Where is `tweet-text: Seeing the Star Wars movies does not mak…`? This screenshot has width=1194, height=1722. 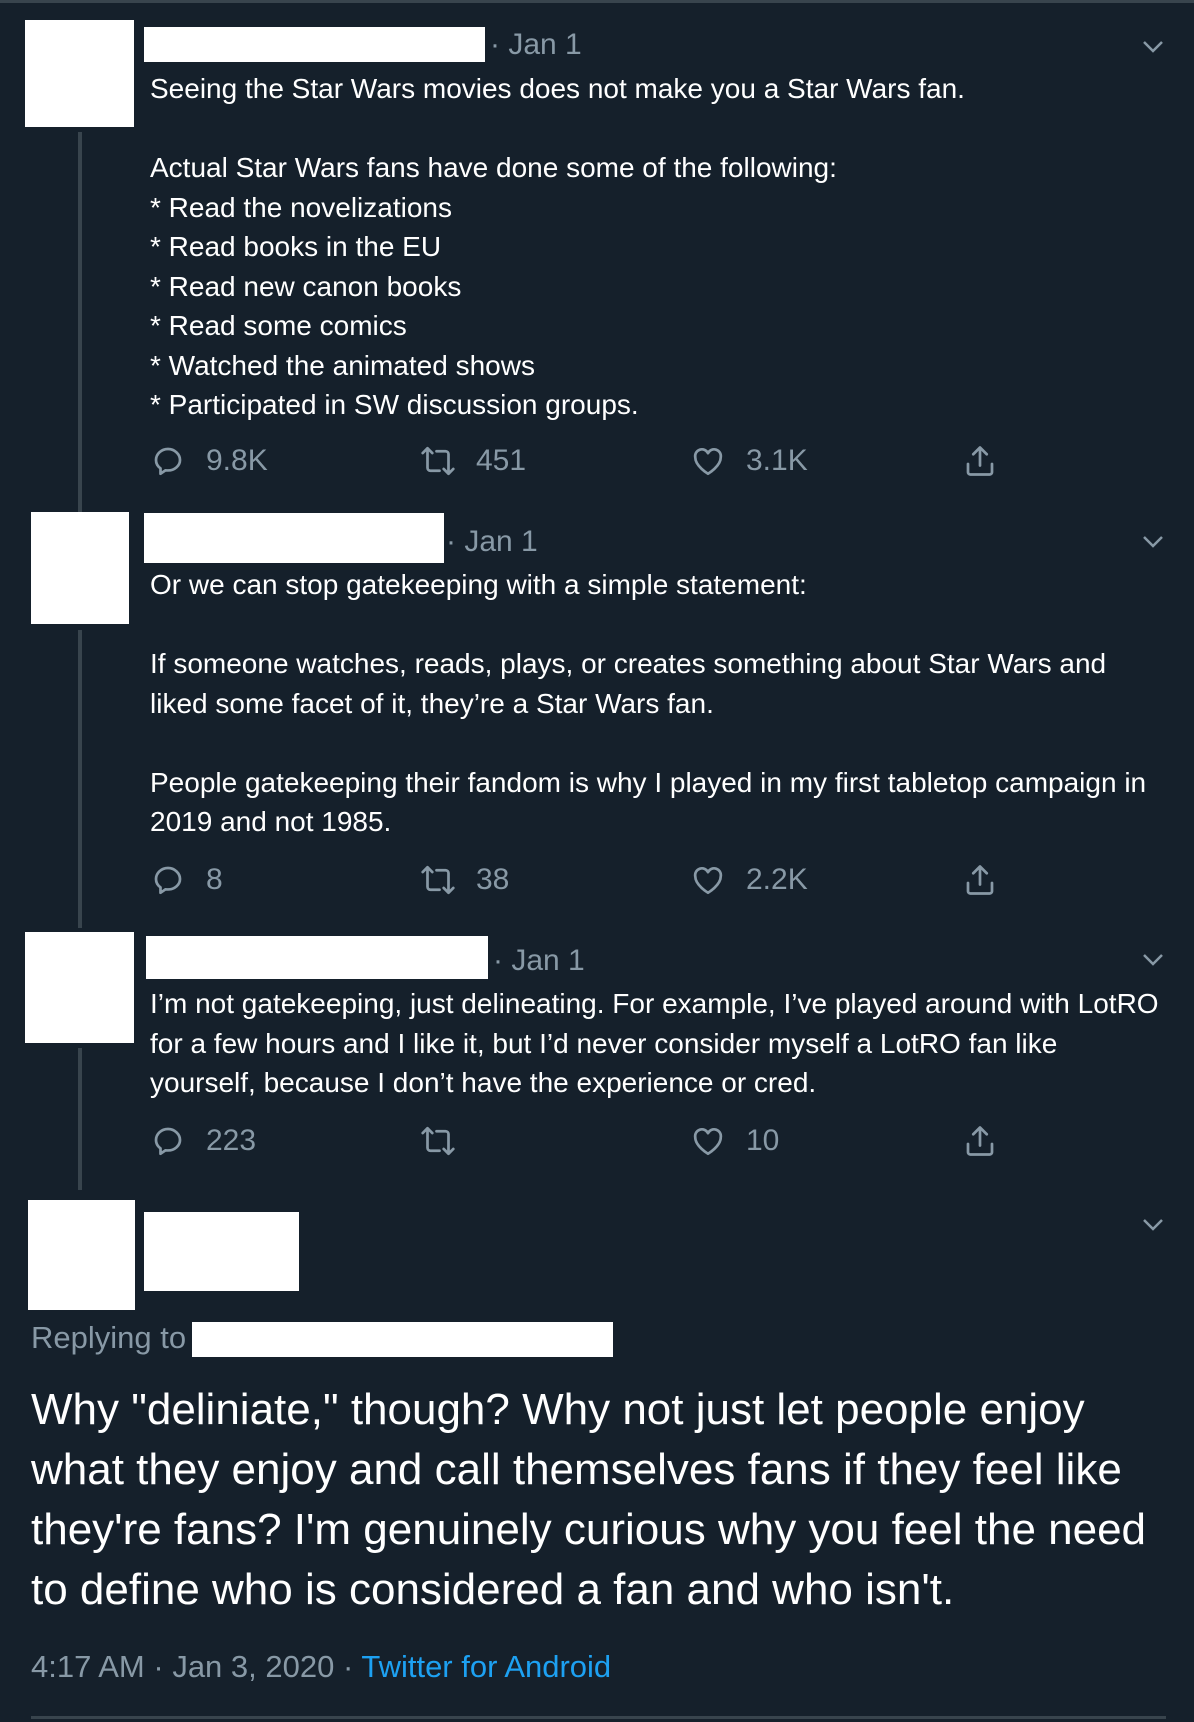
tweet-text: Seeing the Star Wars movies does not mak… is located at coordinates (557, 246).